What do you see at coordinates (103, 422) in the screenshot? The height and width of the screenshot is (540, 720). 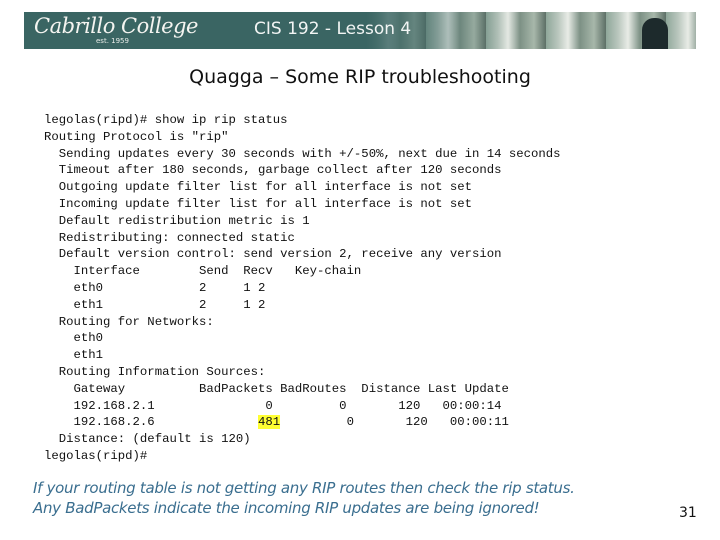 I see `terminal-line: 192.168.2.6` at bounding box center [103, 422].